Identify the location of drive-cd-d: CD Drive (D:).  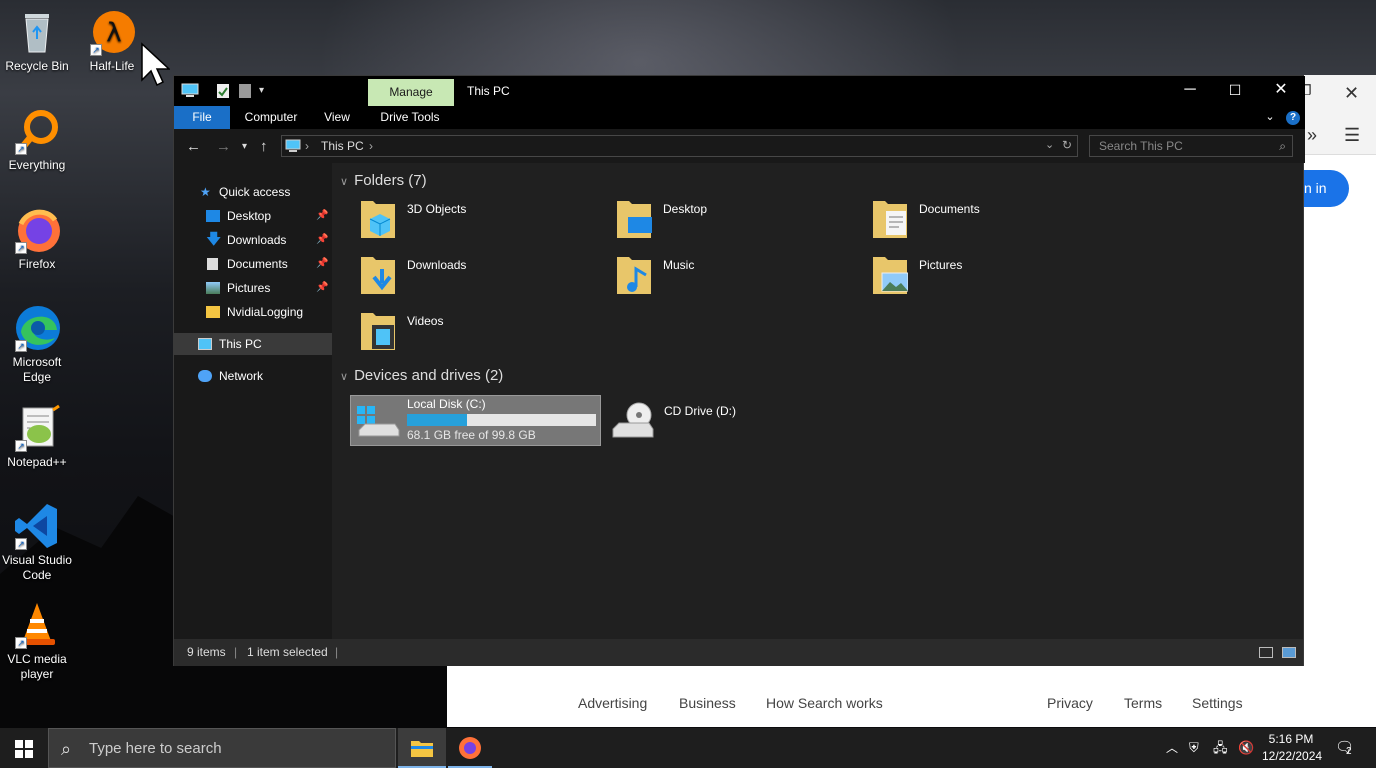
(735, 420).